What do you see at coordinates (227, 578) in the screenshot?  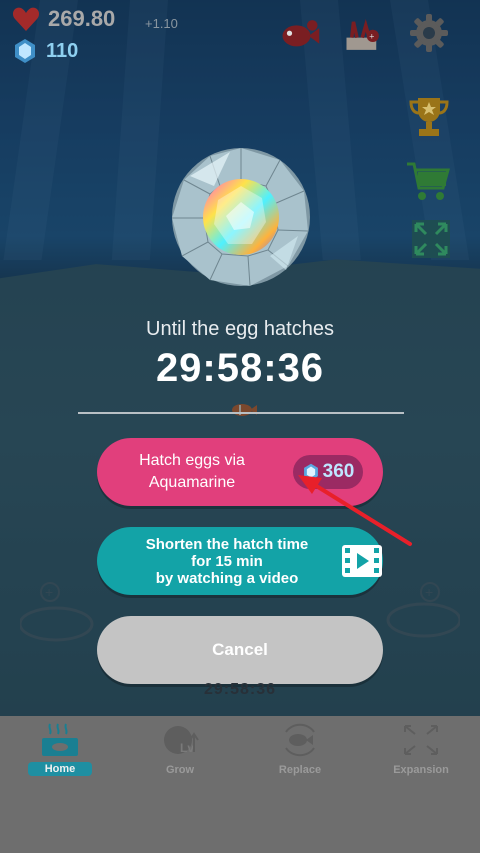 I see `video-label-line3: by watching a video` at bounding box center [227, 578].